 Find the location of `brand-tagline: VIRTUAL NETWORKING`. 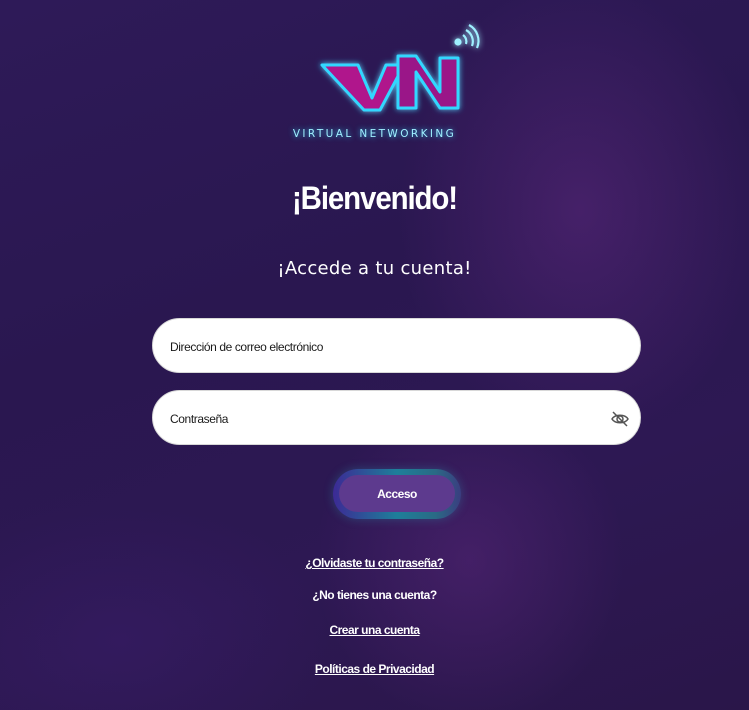

brand-tagline: VIRTUAL NETWORKING is located at coordinates (374, 134).